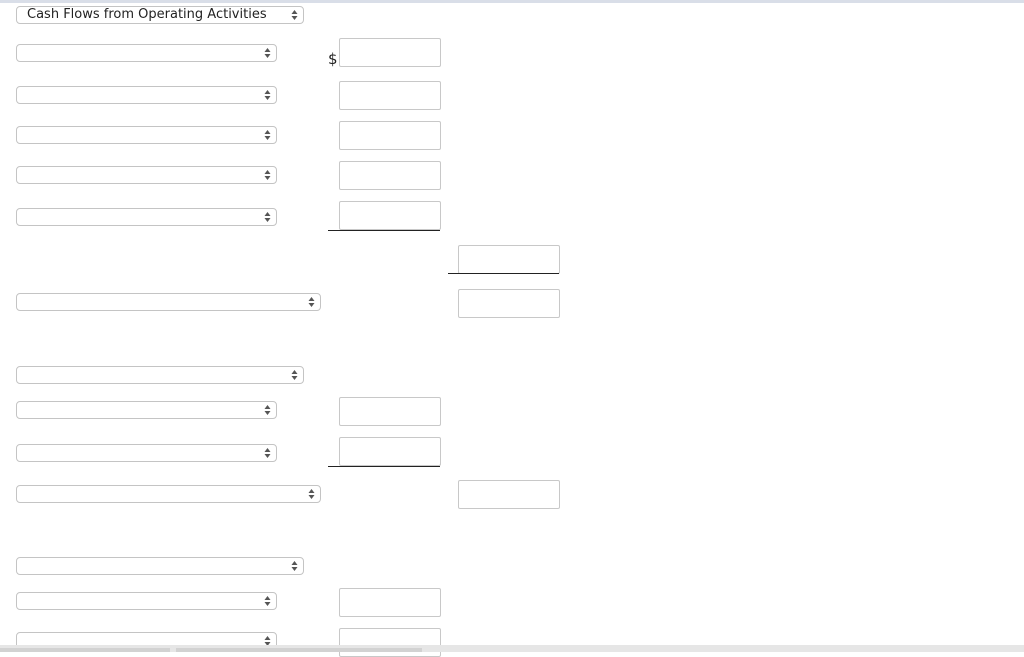 The height and width of the screenshot is (657, 1024). I want to click on subtotal-input, so click(509, 259).